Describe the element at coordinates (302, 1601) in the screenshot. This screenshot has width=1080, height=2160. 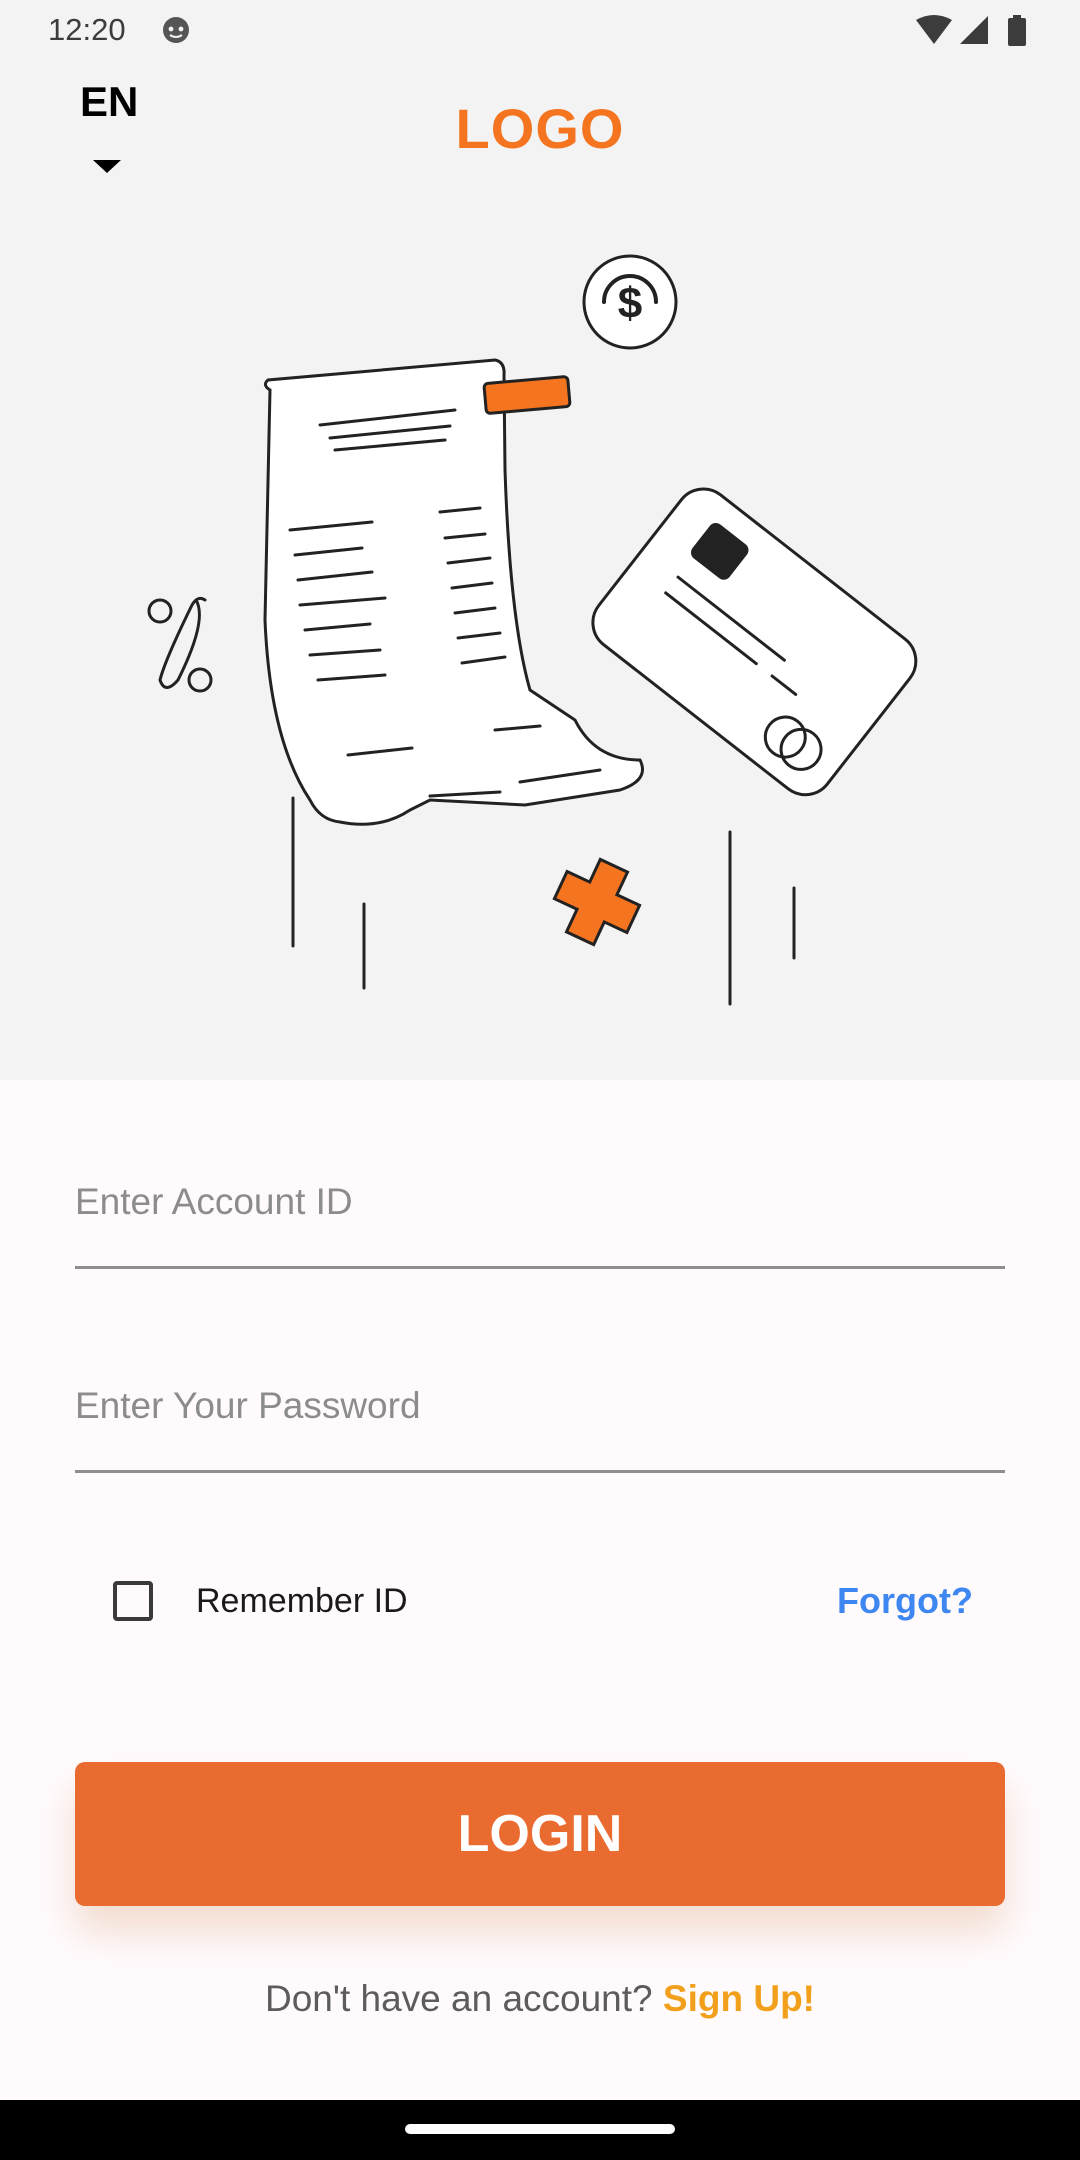
I see `remember-id-label: Remember ID` at that location.